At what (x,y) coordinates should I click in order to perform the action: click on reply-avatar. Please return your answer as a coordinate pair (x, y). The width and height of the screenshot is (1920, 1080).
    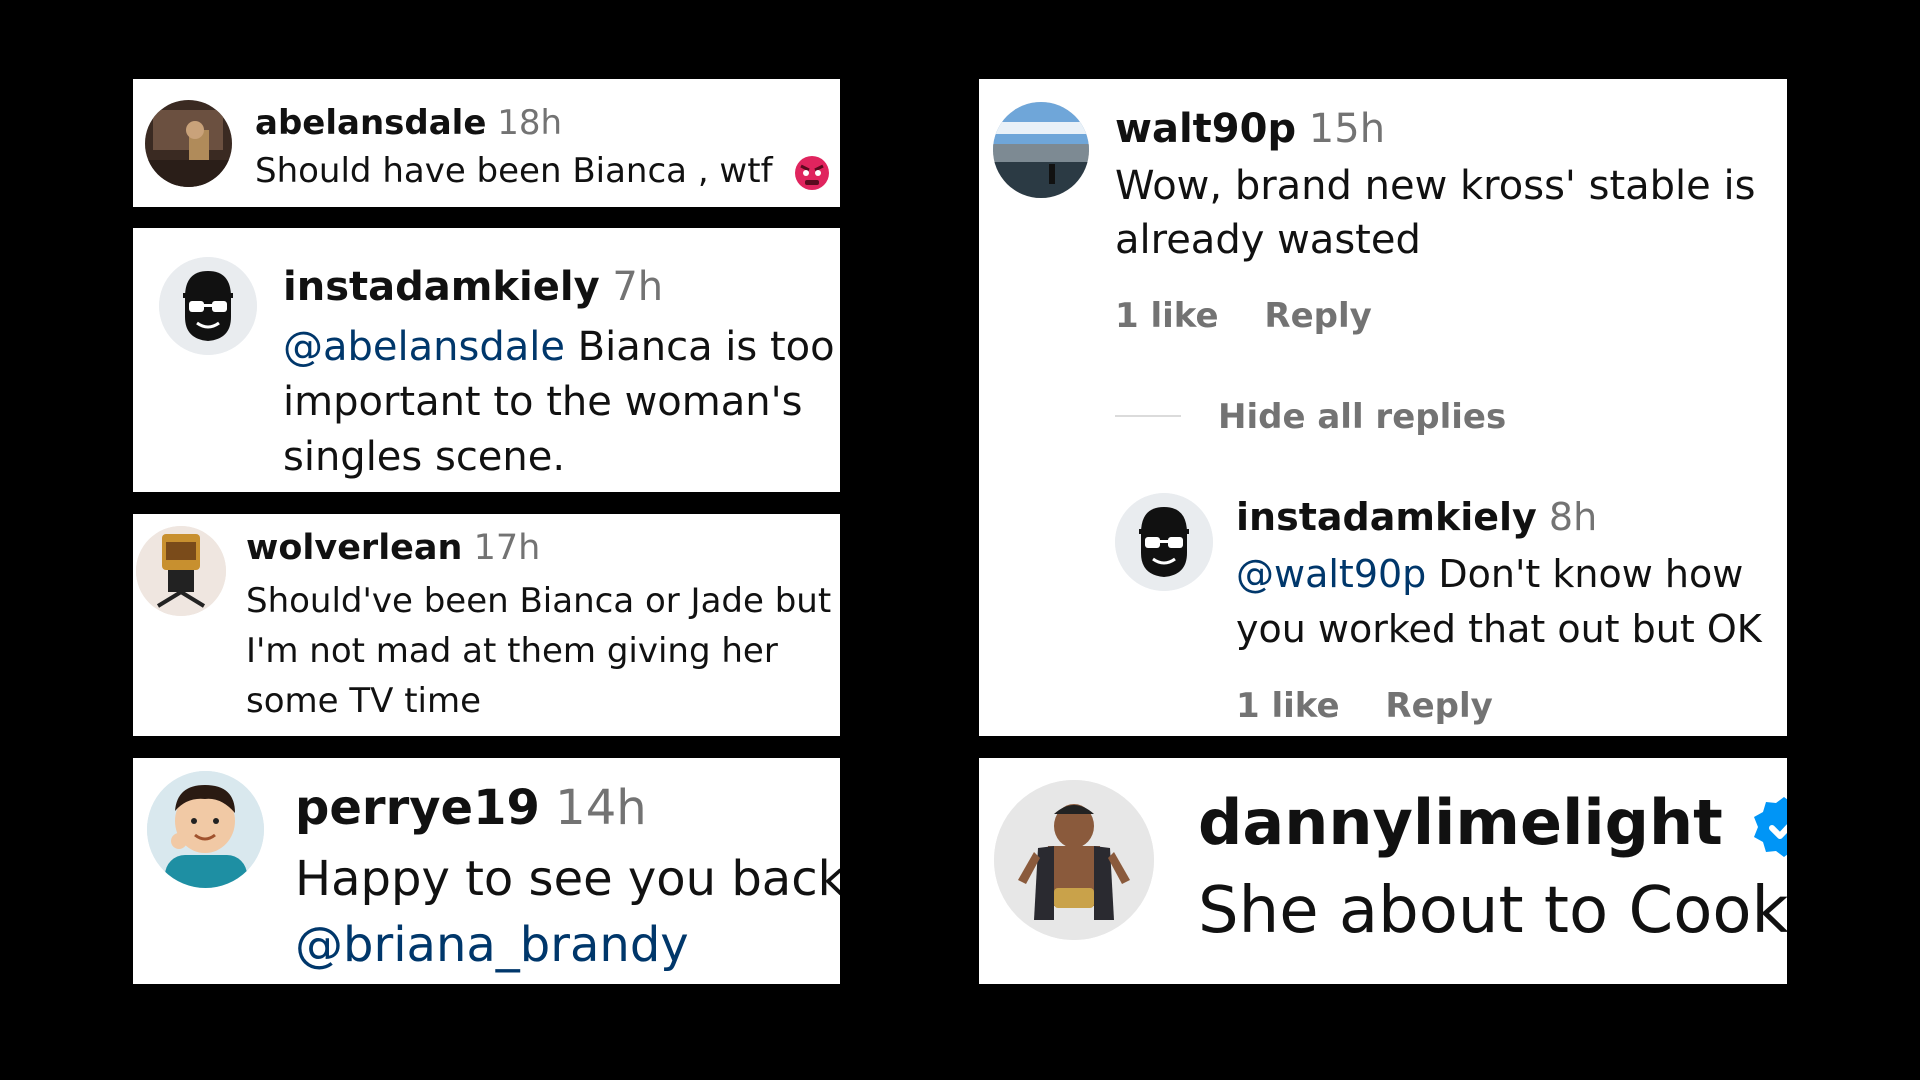
    Looking at the image, I should click on (1164, 542).